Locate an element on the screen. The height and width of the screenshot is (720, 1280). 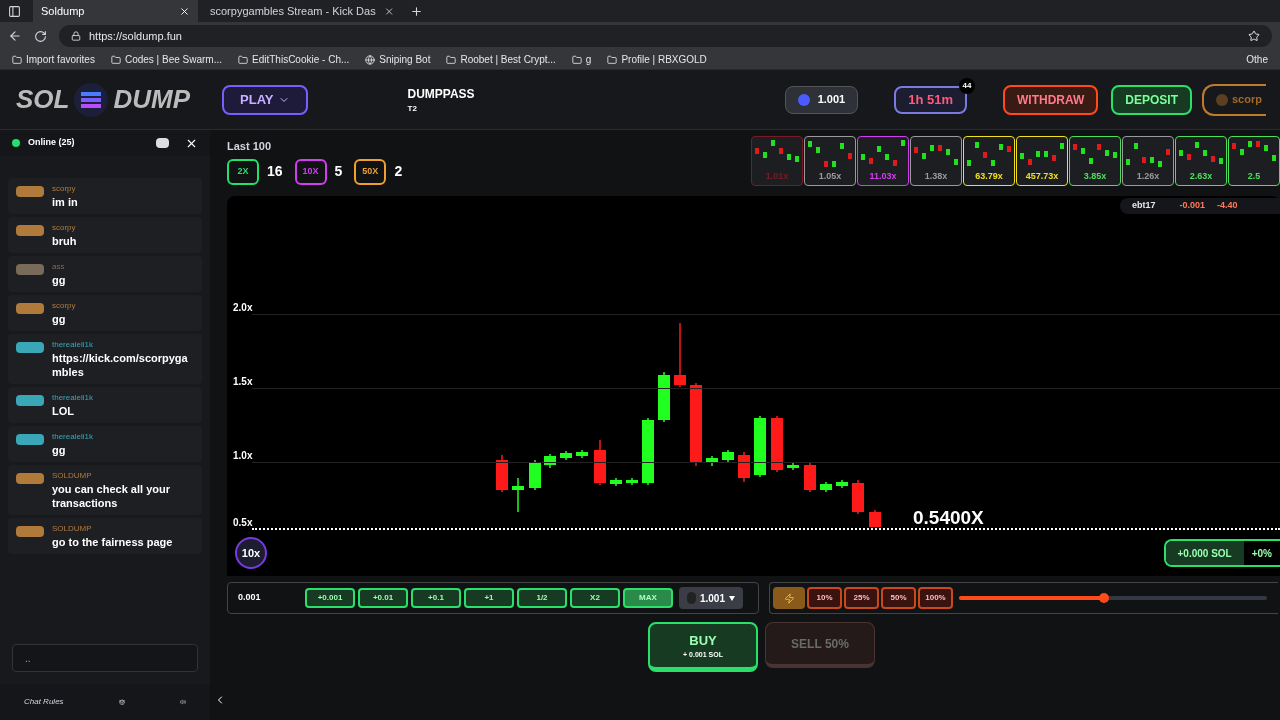
play-button: PLAY is located at coordinates (265, 99).